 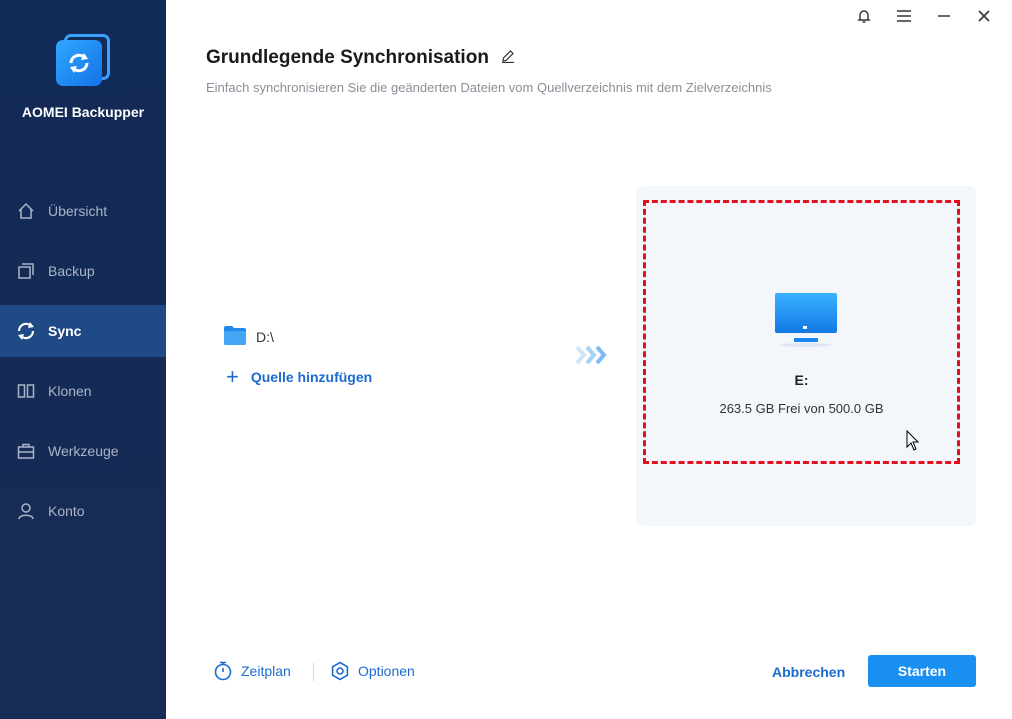 I want to click on options-button: Optionen, so click(x=372, y=671).